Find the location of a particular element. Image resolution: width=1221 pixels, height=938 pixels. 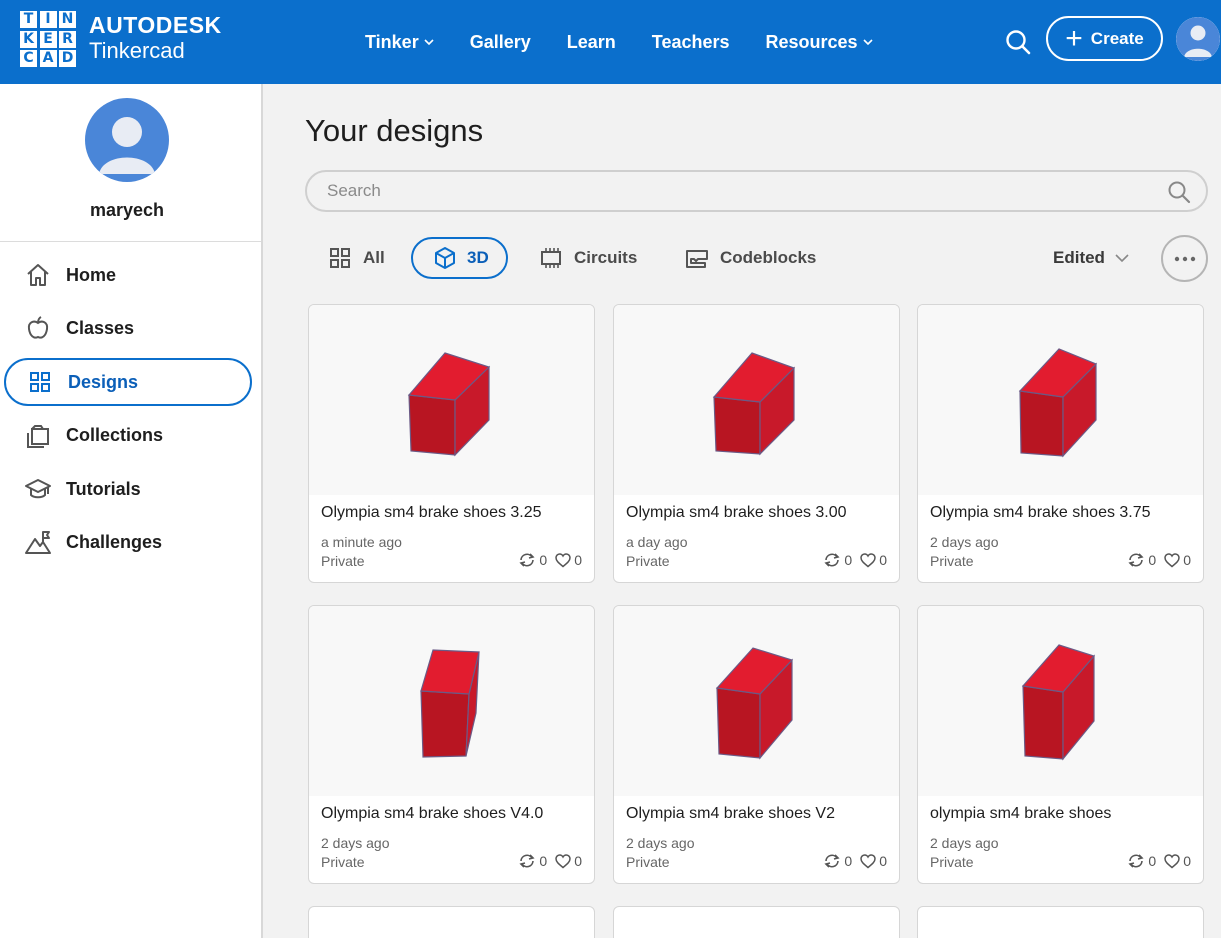

sidebar-item-home: Home is located at coordinates (128, 275).